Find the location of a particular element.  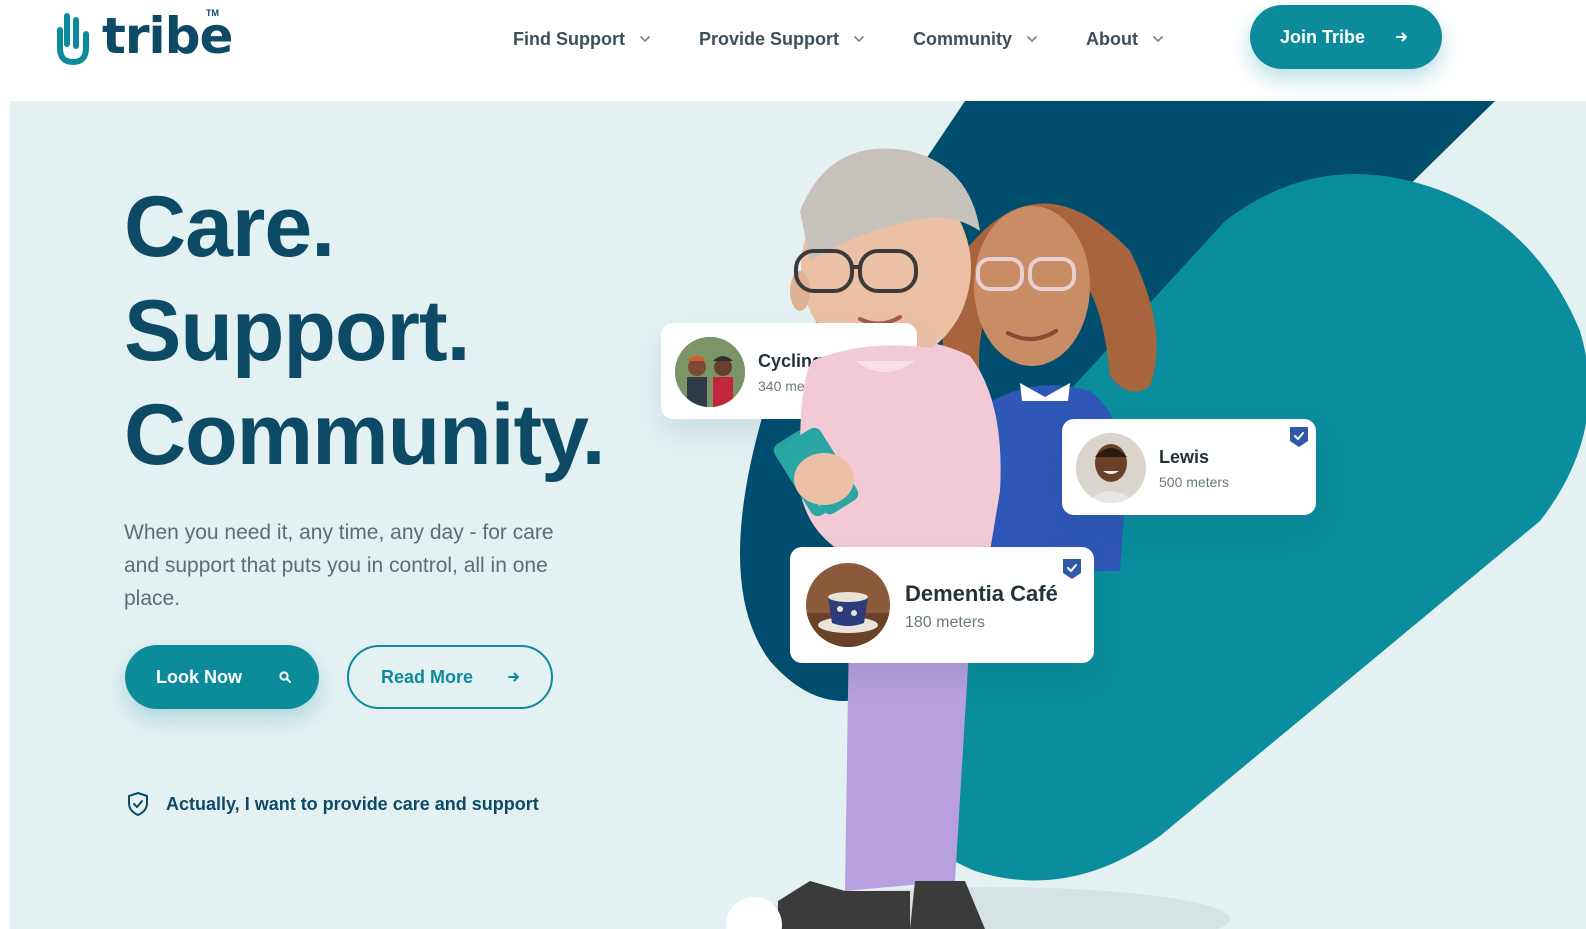

dementia-cafe-distance: 180 meters is located at coordinates (945, 622).